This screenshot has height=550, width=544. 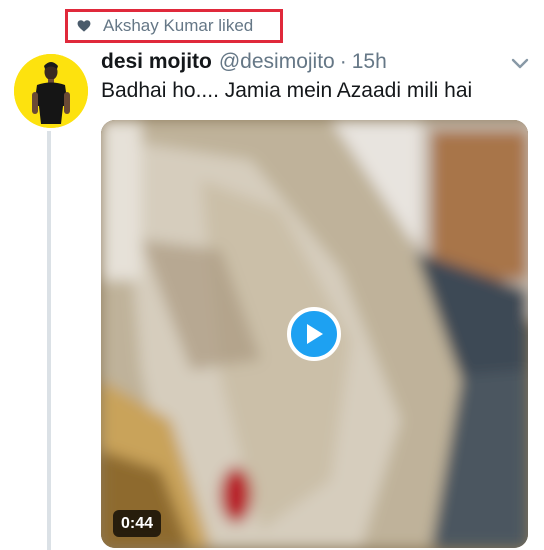 I want to click on thread-line, so click(x=49, y=340).